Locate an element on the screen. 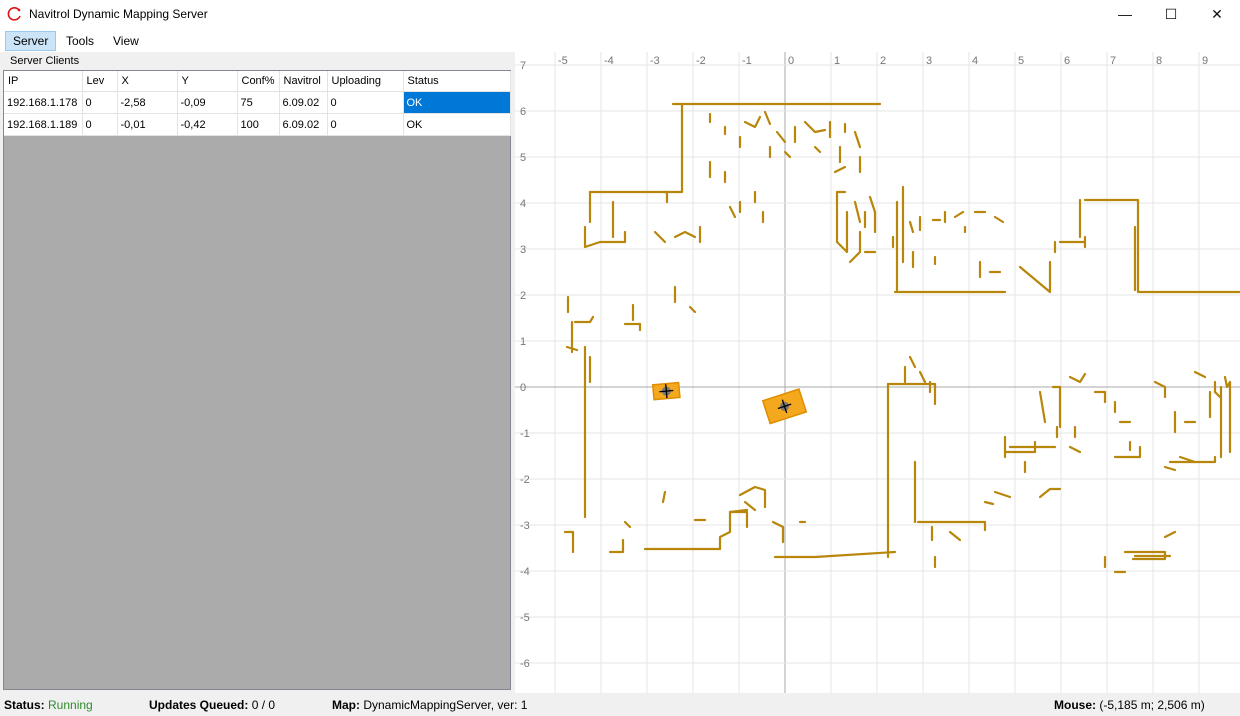 This screenshot has width=1240, height=716. cell-ip: 192.168.1.178 is located at coordinates (43, 102).